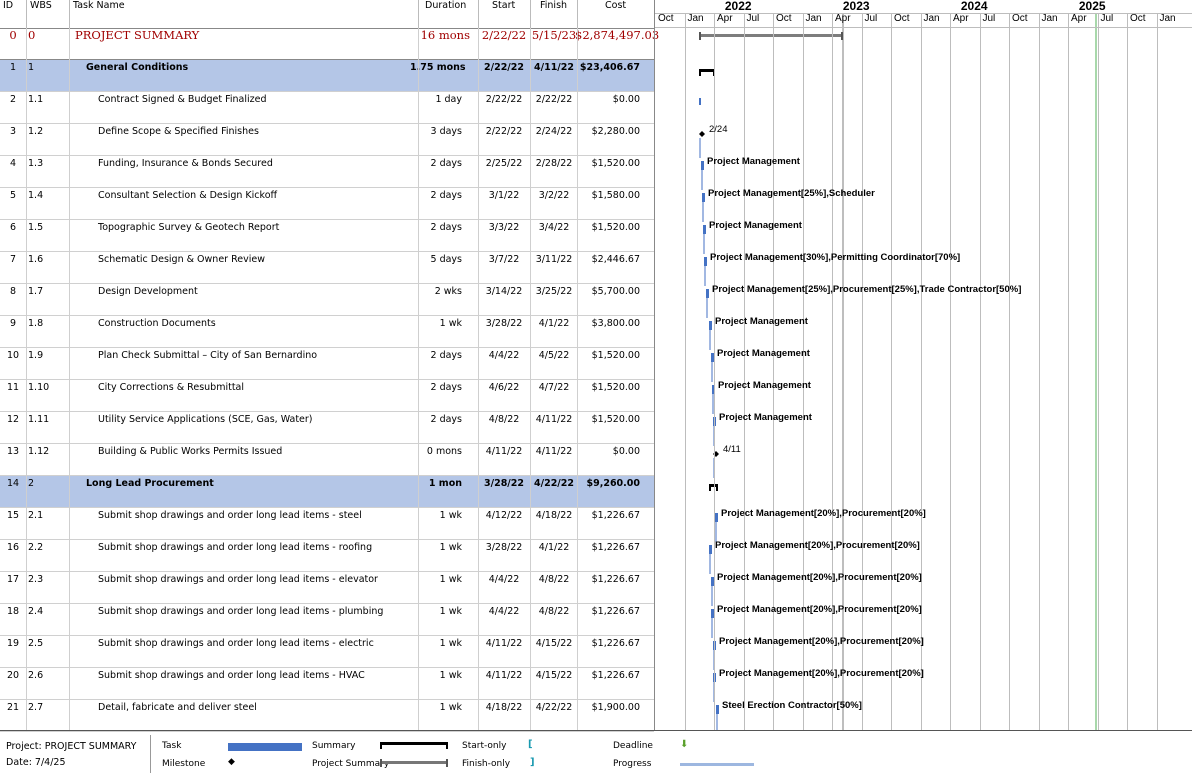 This screenshot has height=777, width=1192. What do you see at coordinates (31, 43) in the screenshot?
I see `wbs-cell: 0` at bounding box center [31, 43].